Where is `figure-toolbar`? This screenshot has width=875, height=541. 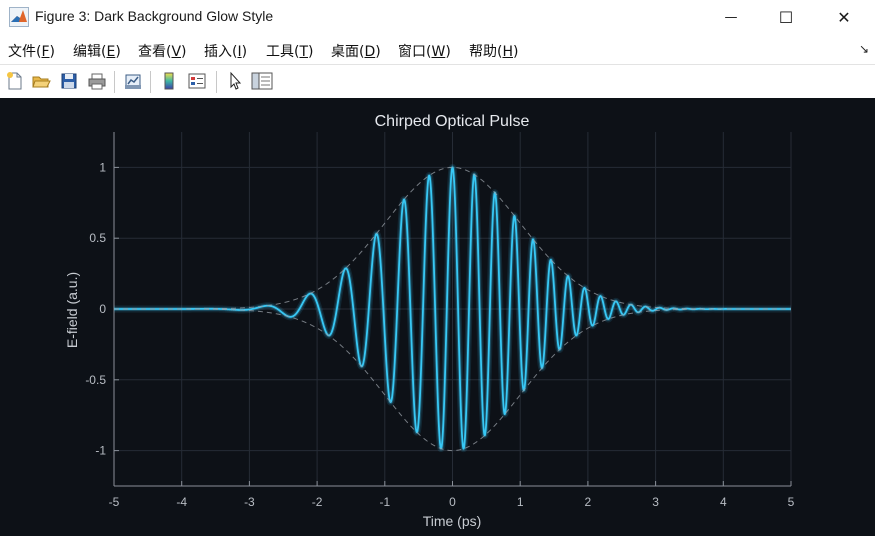
figure-toolbar is located at coordinates (437, 81).